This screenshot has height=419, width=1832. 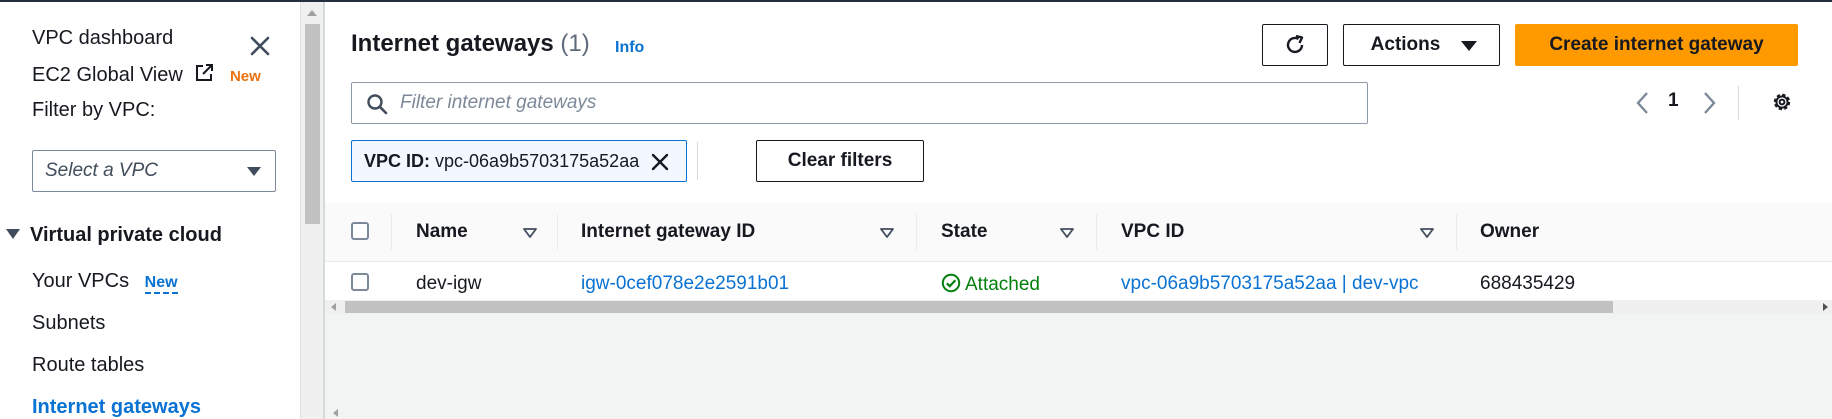 What do you see at coordinates (81, 281) in the screenshot?
I see `sidebar-item-label: Your VPCs` at bounding box center [81, 281].